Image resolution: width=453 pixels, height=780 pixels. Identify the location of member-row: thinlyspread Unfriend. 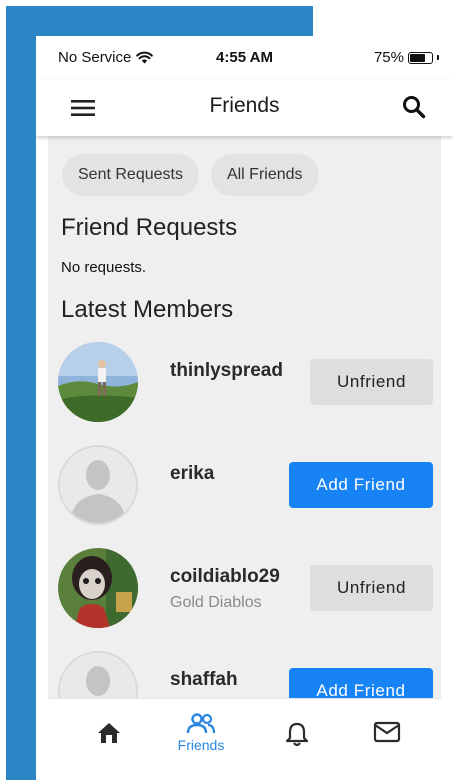
(244, 387).